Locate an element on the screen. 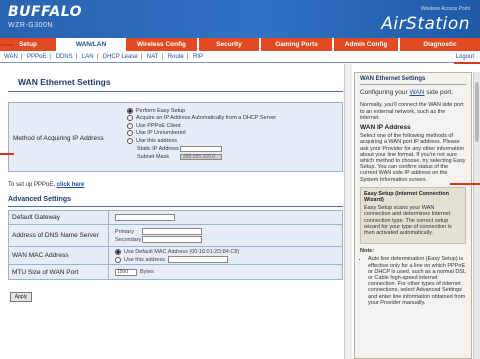  dns-cell: Primary Secondary is located at coordinates (225, 235).